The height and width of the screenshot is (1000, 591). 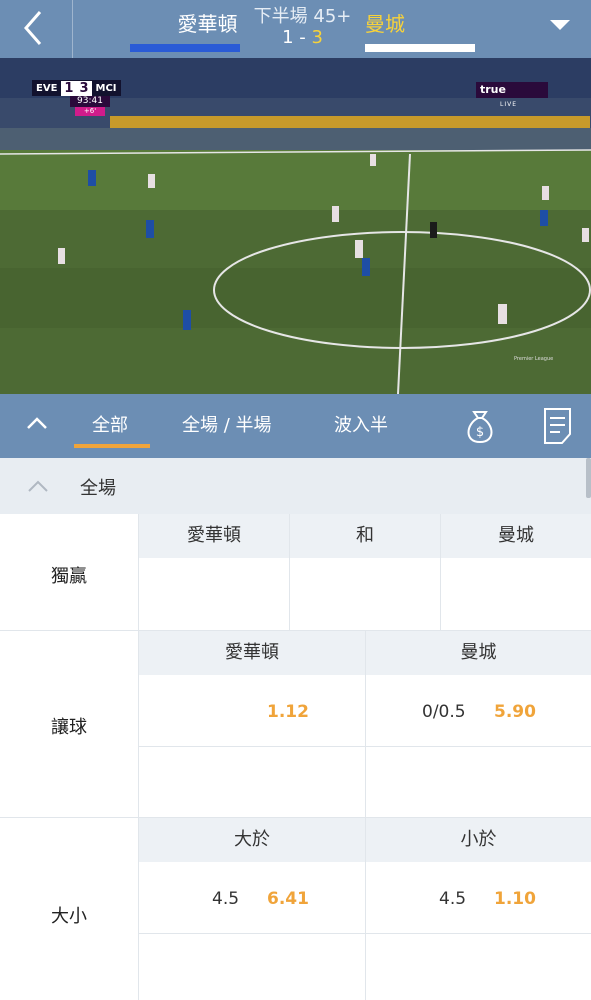 I want to click on handicap-line: 0/0.5, so click(x=444, y=712).